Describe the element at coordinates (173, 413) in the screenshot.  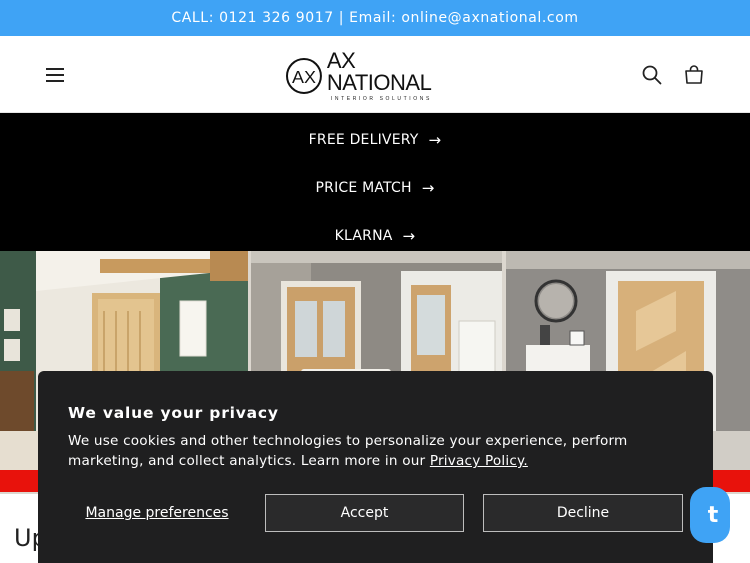
I see `cookie-title: We value your privacy` at that location.